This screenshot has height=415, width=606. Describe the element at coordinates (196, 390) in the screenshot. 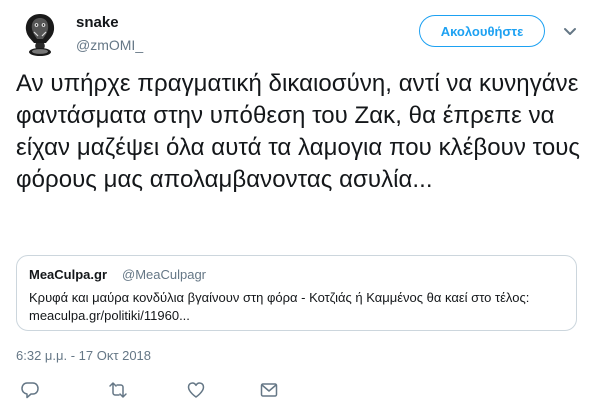

I see `heart-icon` at that location.